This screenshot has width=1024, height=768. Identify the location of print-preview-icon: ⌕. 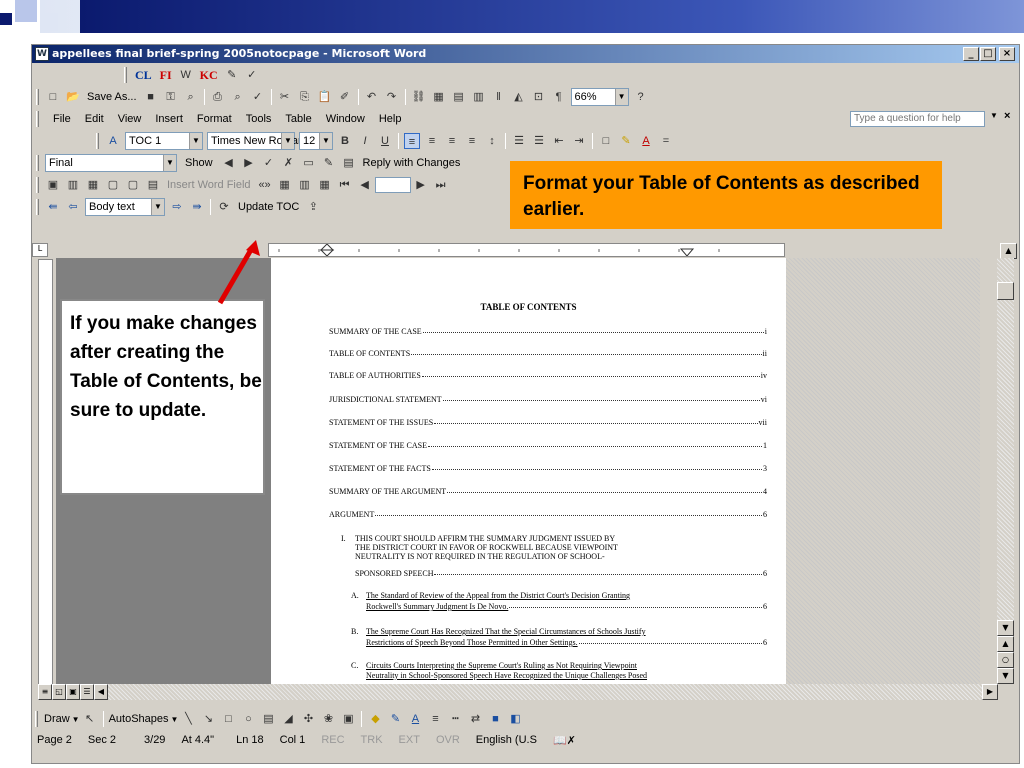
(238, 97).